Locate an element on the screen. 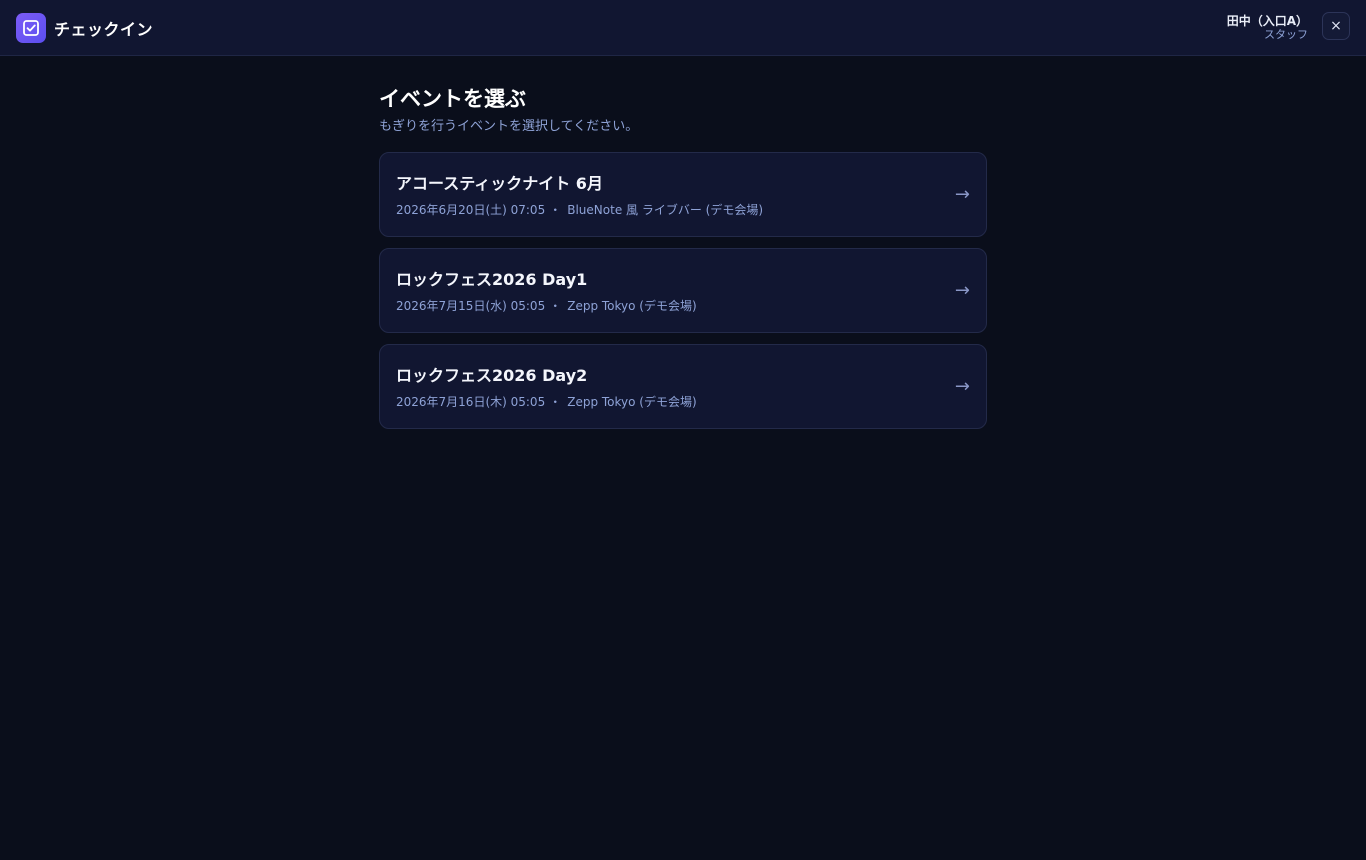 The width and height of the screenshot is (1366, 860). event-title: ロックフェス2026 Day2 is located at coordinates (492, 375).